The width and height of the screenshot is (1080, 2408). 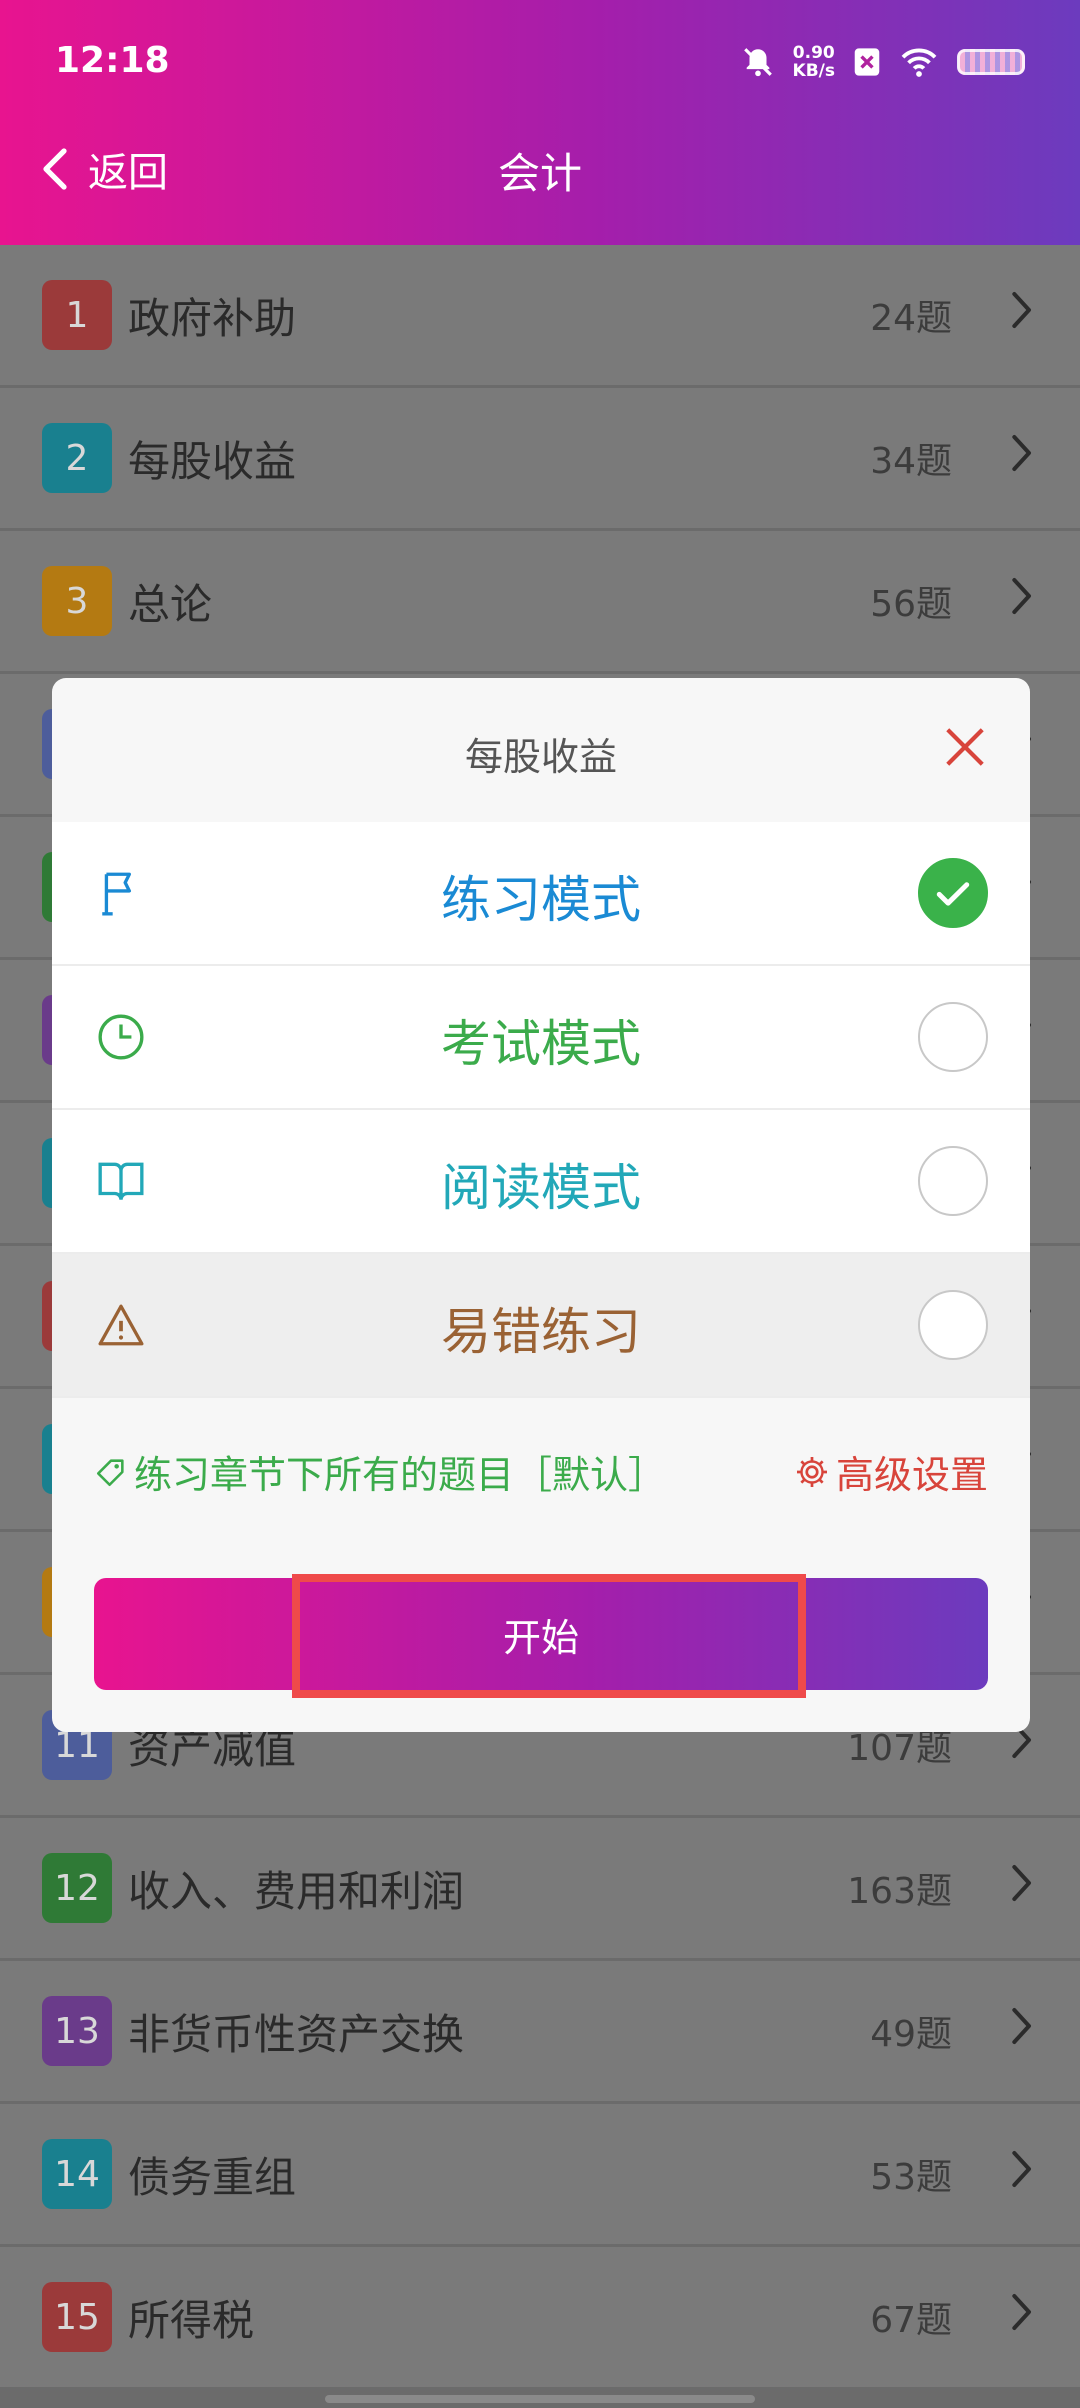 I want to click on mode-exam-radio, so click(x=953, y=1037).